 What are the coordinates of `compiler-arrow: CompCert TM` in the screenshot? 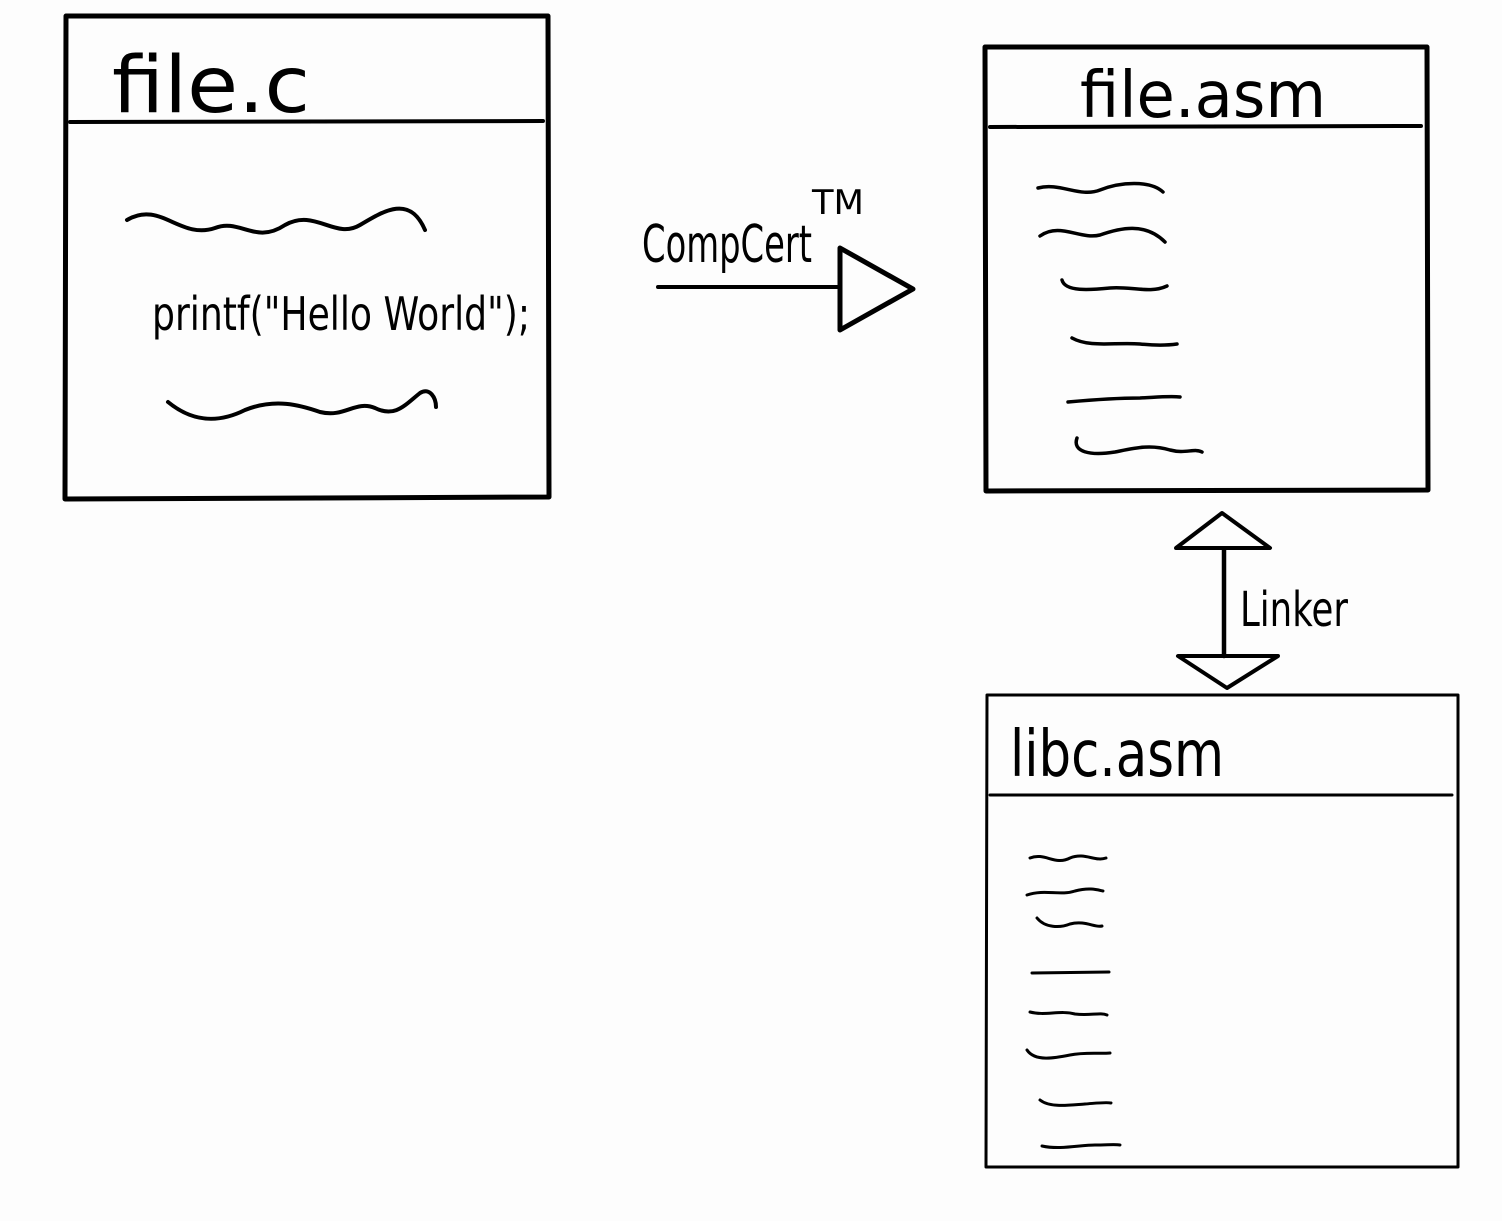 It's located at (779, 258).